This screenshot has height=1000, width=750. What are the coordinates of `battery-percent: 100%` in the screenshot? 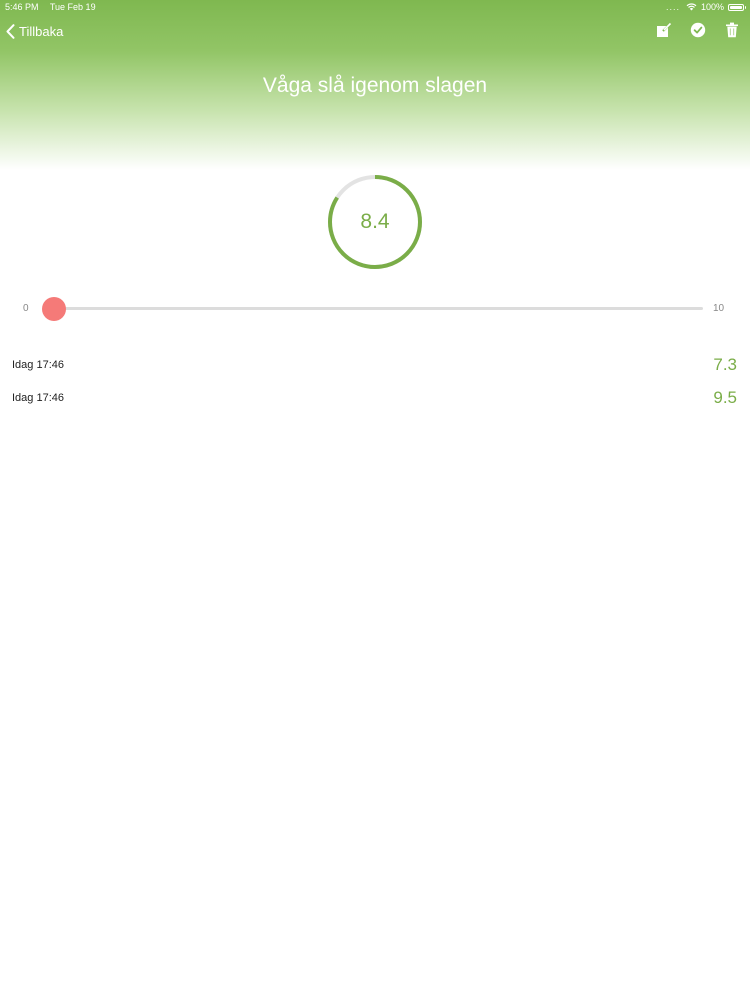 It's located at (712, 7).